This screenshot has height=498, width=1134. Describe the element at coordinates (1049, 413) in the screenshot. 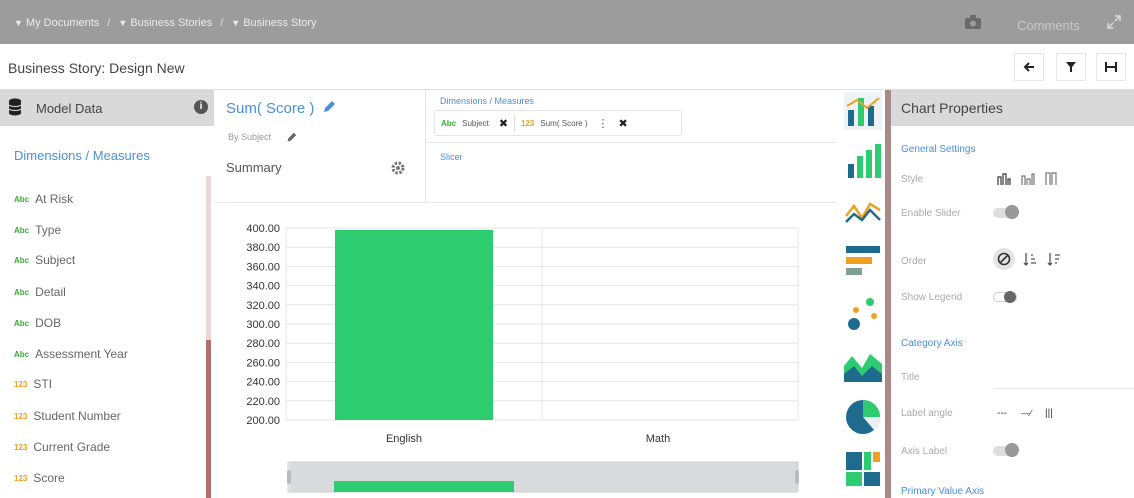

I see `label-angle-vertical-button: |||` at that location.